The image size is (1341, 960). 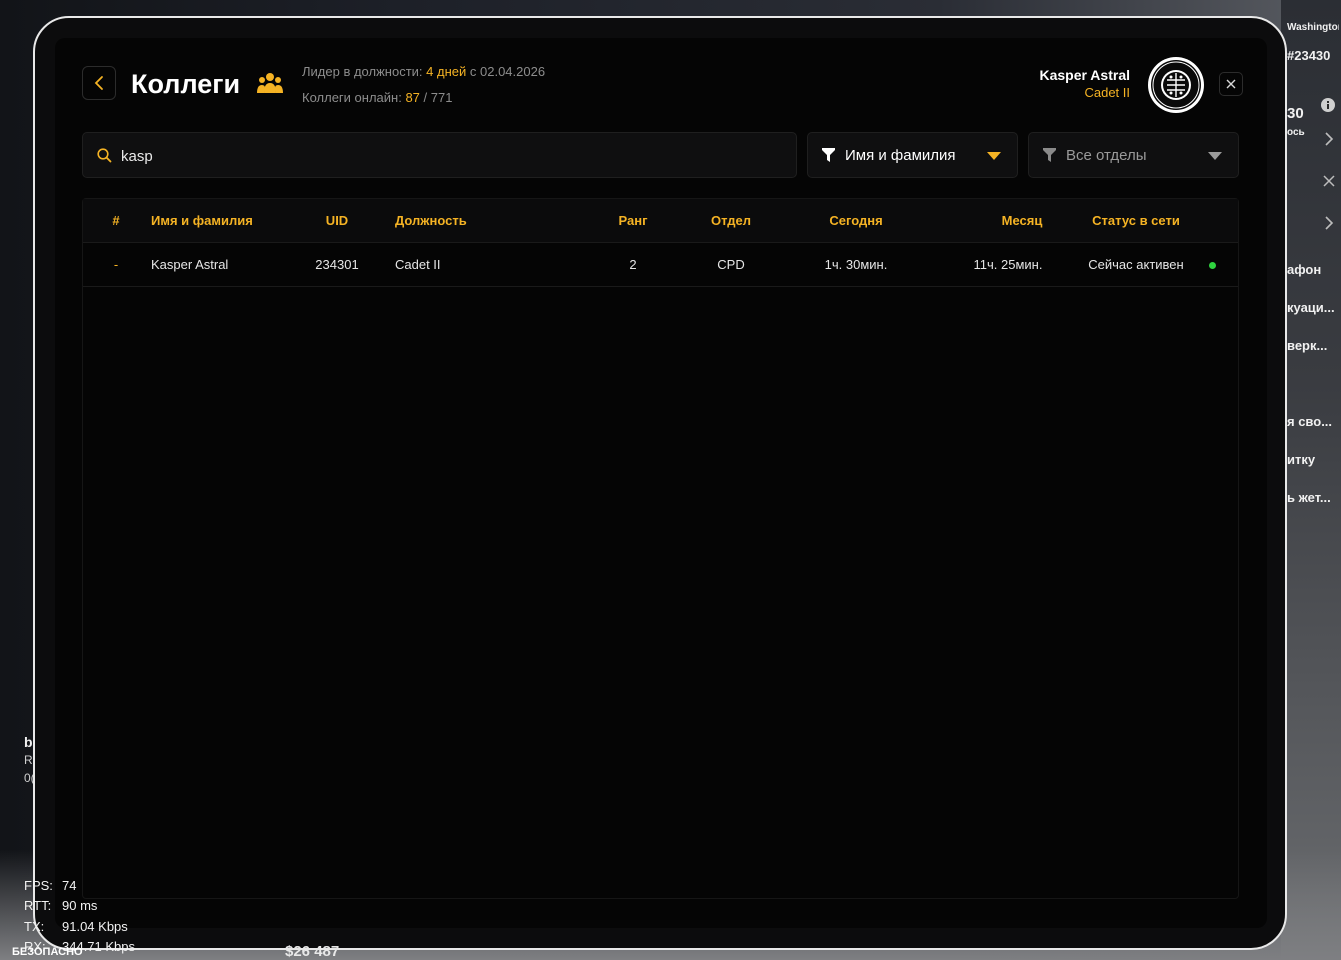 I want to click on hud-right-location: Washington, so click(x=1313, y=27).